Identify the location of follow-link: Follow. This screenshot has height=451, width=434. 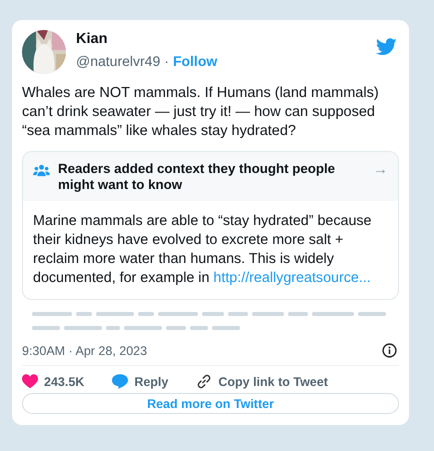
(195, 61).